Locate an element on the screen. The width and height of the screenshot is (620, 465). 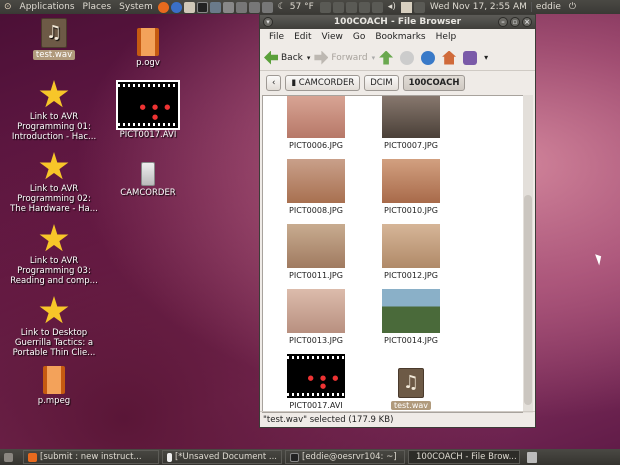
forward-button: Forward is located at coordinates (341, 57).